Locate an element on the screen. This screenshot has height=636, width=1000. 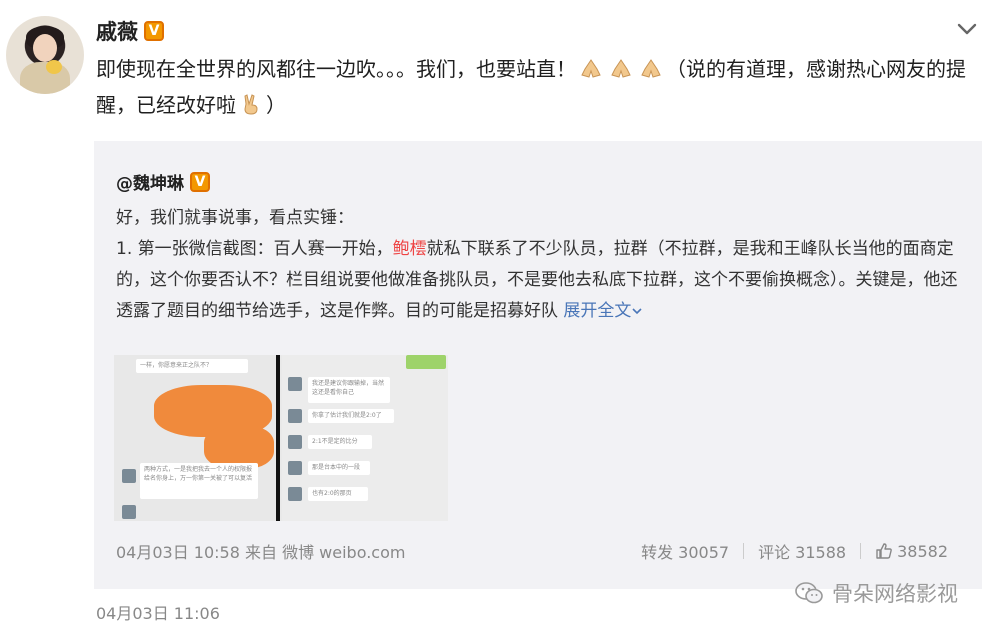
author-name: 戚薇 is located at coordinates (117, 31).